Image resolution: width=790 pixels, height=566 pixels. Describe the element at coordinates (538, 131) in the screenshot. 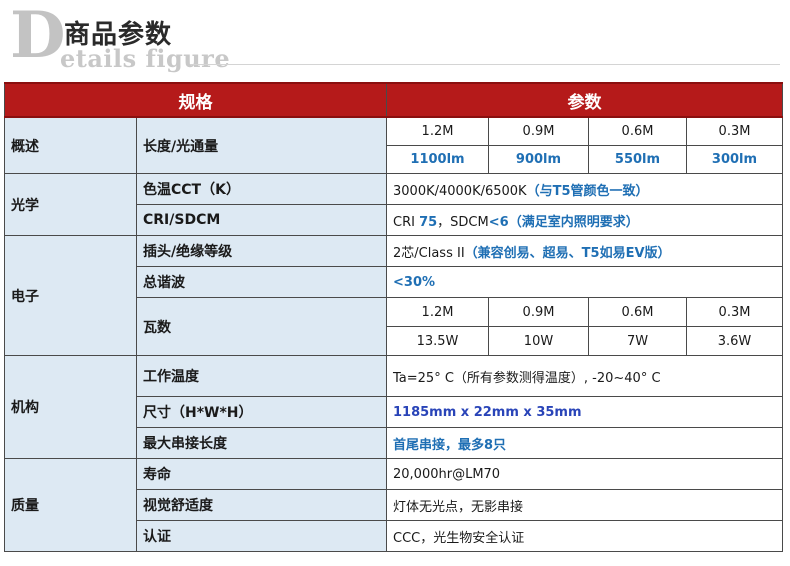

I see `length-cell: 0.9M` at that location.